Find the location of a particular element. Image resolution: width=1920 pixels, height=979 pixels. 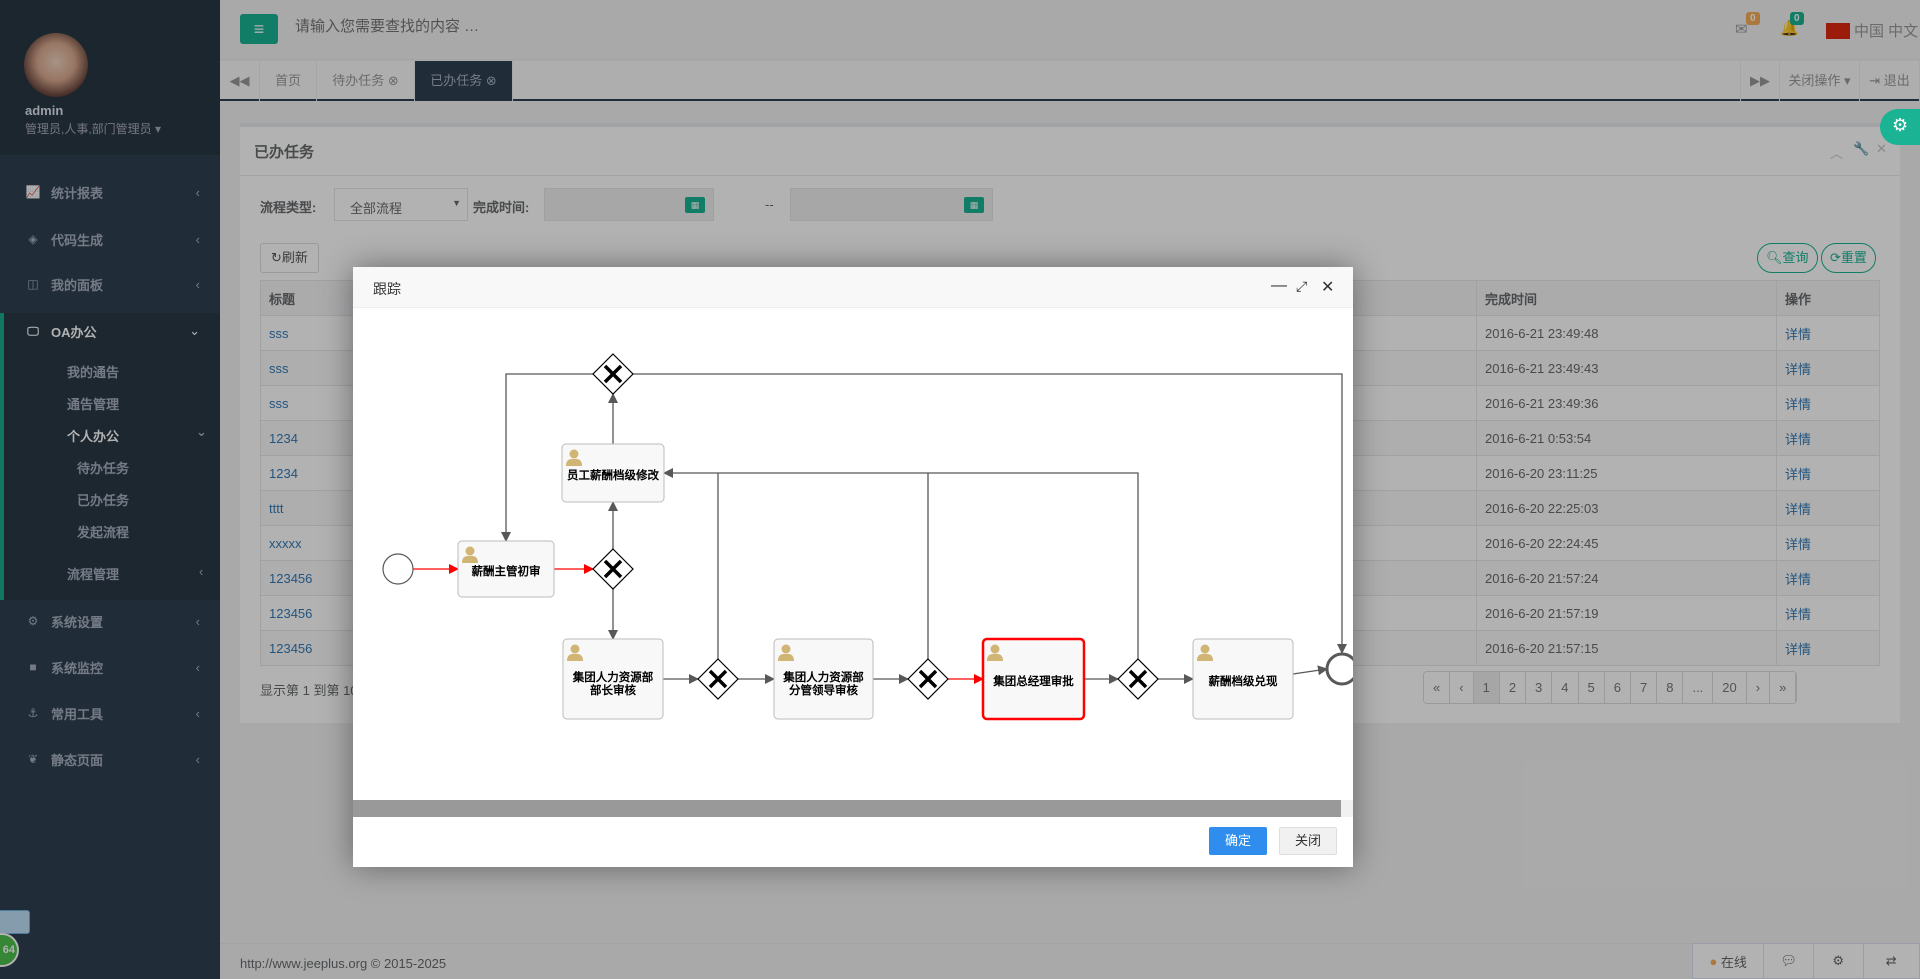

user-task: 薪酬主管初审 is located at coordinates (506, 569).